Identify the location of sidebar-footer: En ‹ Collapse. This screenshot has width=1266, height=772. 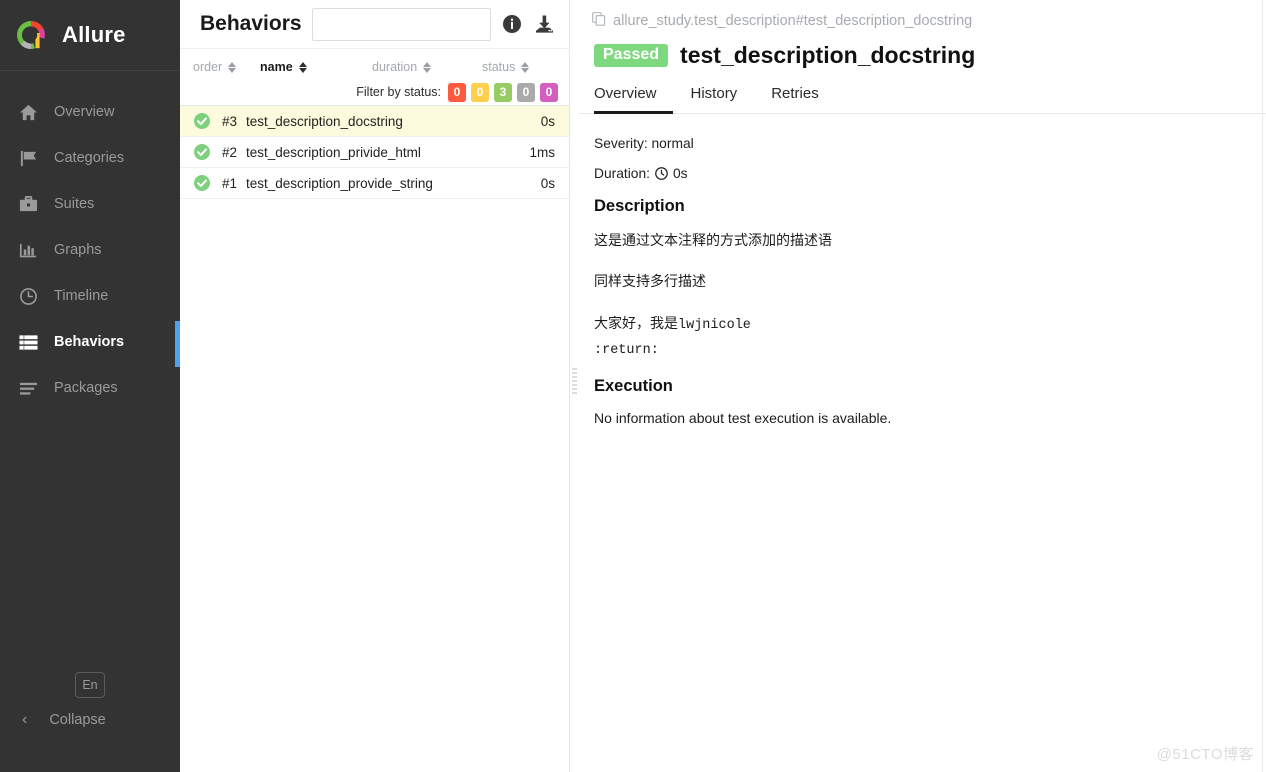
(90, 722).